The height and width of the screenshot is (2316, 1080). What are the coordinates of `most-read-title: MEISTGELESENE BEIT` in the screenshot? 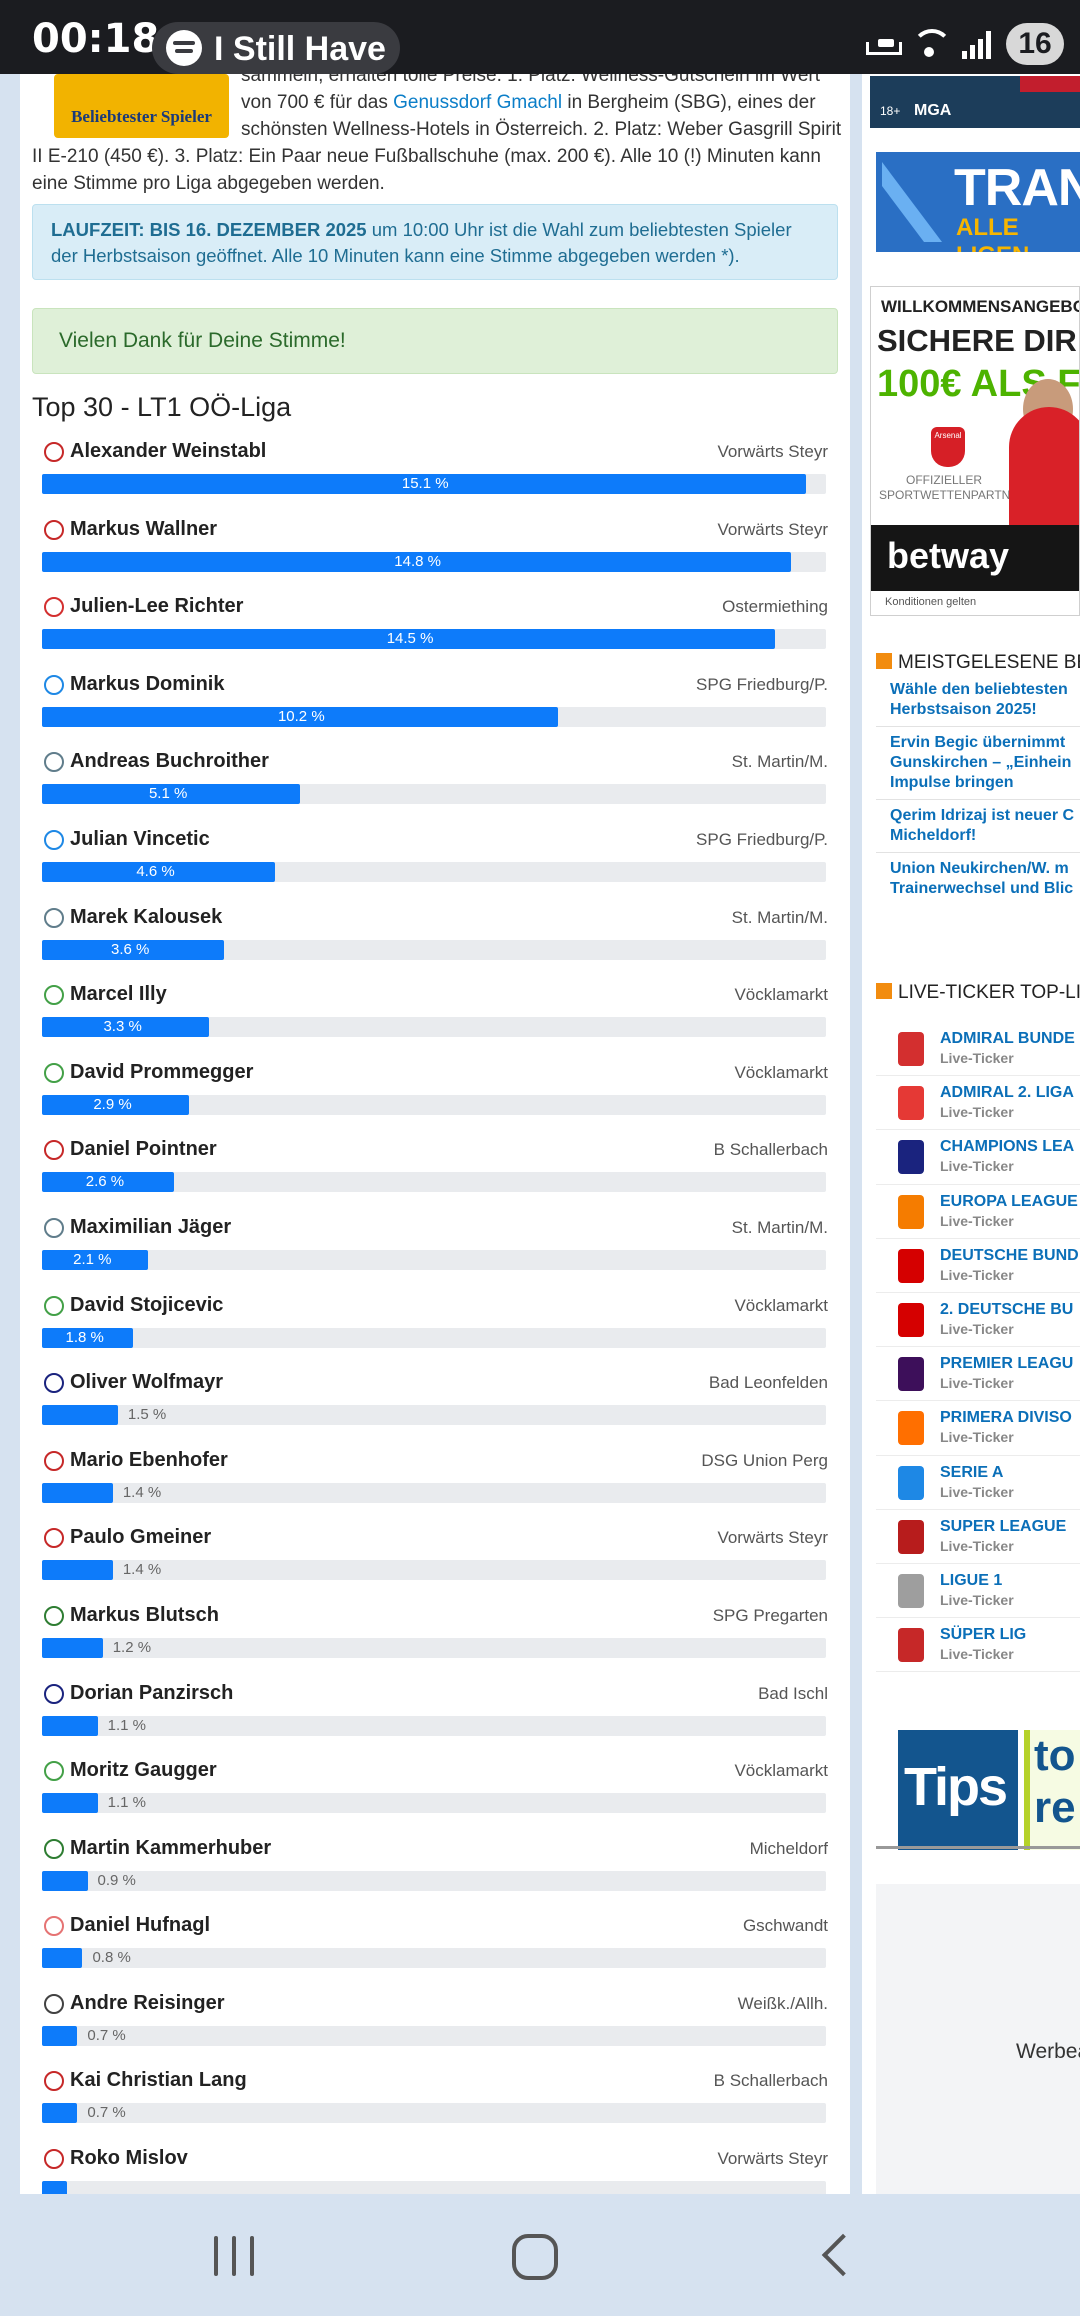 It's located at (989, 662).